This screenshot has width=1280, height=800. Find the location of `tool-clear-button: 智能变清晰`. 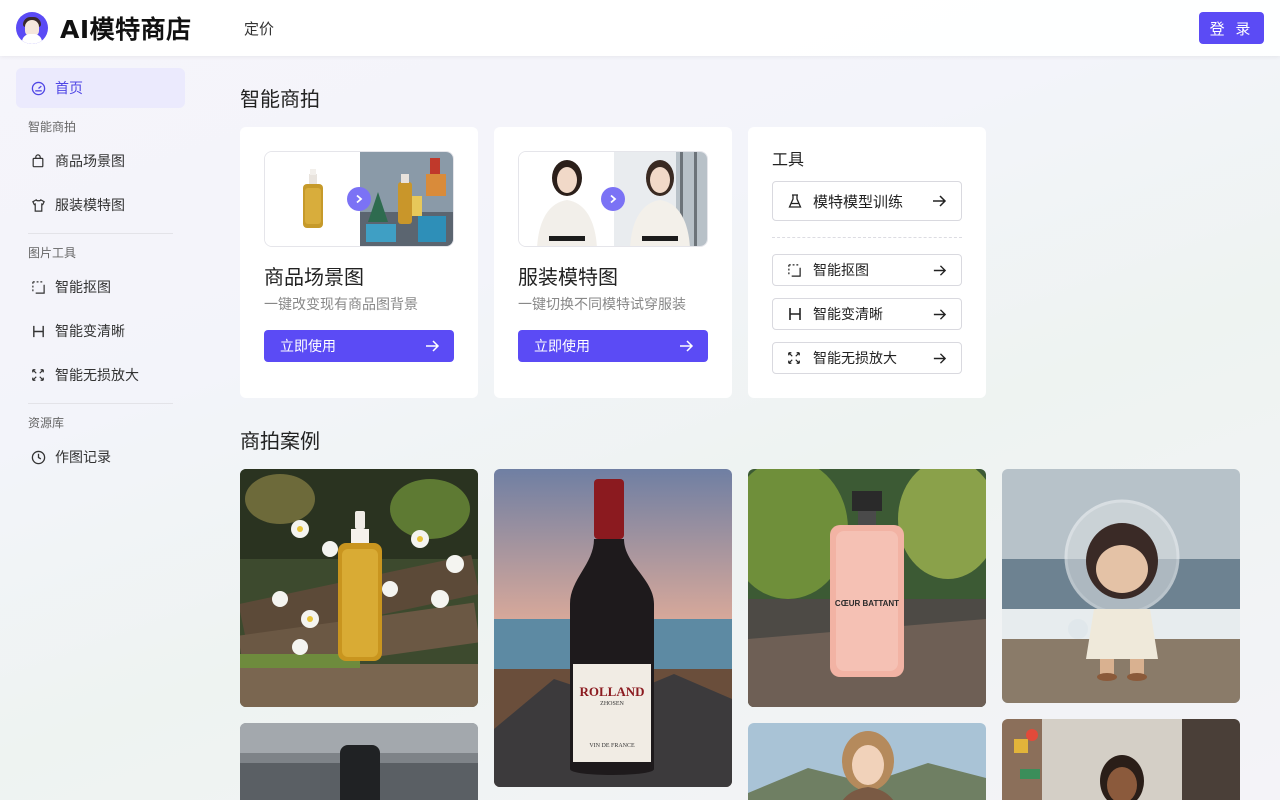

tool-clear-button: 智能变清晰 is located at coordinates (867, 314).